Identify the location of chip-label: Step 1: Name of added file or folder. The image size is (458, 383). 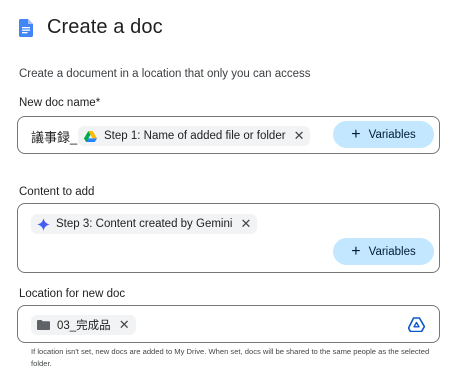
(195, 136).